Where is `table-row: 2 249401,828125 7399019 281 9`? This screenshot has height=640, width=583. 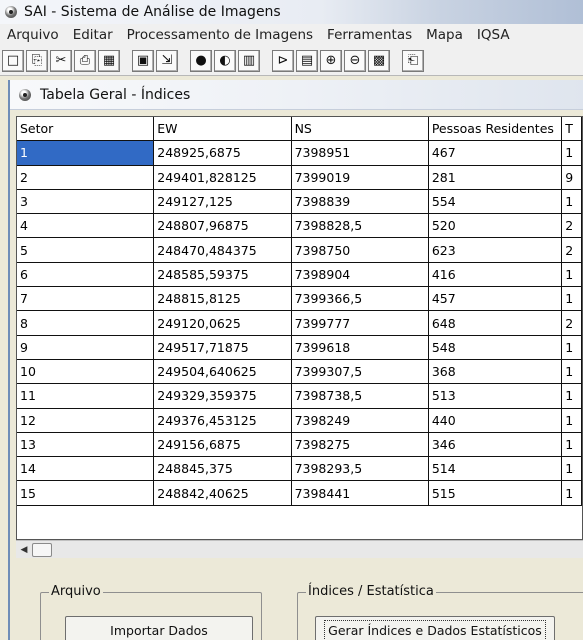
table-row: 2 249401,828125 7399019 281 9 is located at coordinates (299, 177).